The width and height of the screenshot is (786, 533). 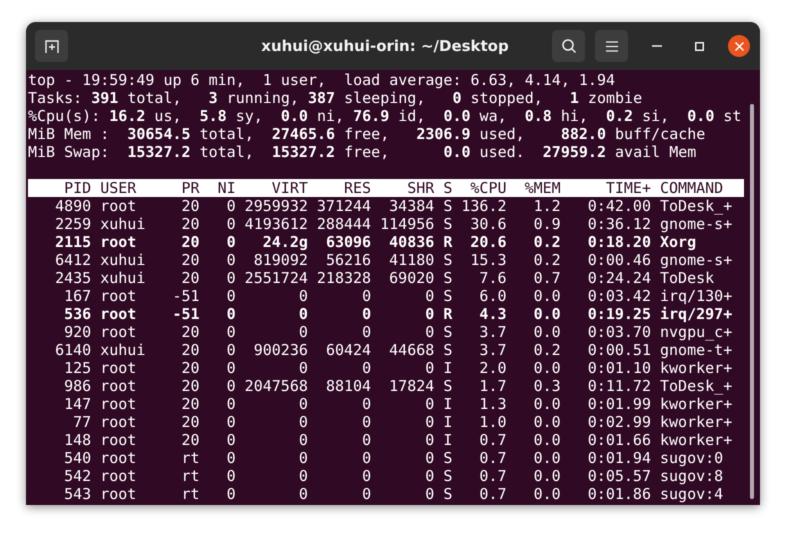 What do you see at coordinates (385, 116) in the screenshot?
I see `summary-line: %Cpu(s): 16.2 us, 5.8 sy, 0.0 ni, 76.9 id, 0.0 wa, 0.8 hi, 0.2 si, 0.0 st` at bounding box center [385, 116].